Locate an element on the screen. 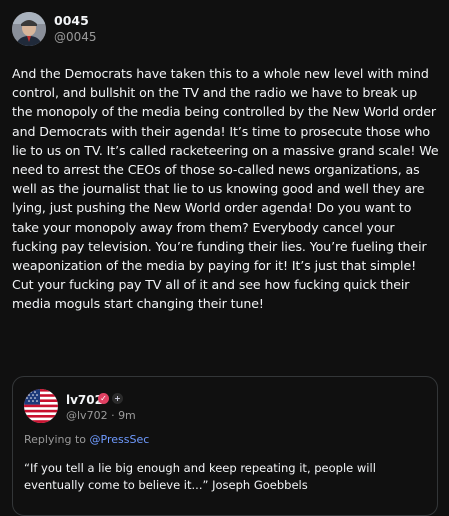  reply-mention-link: @PressSec is located at coordinates (120, 439).